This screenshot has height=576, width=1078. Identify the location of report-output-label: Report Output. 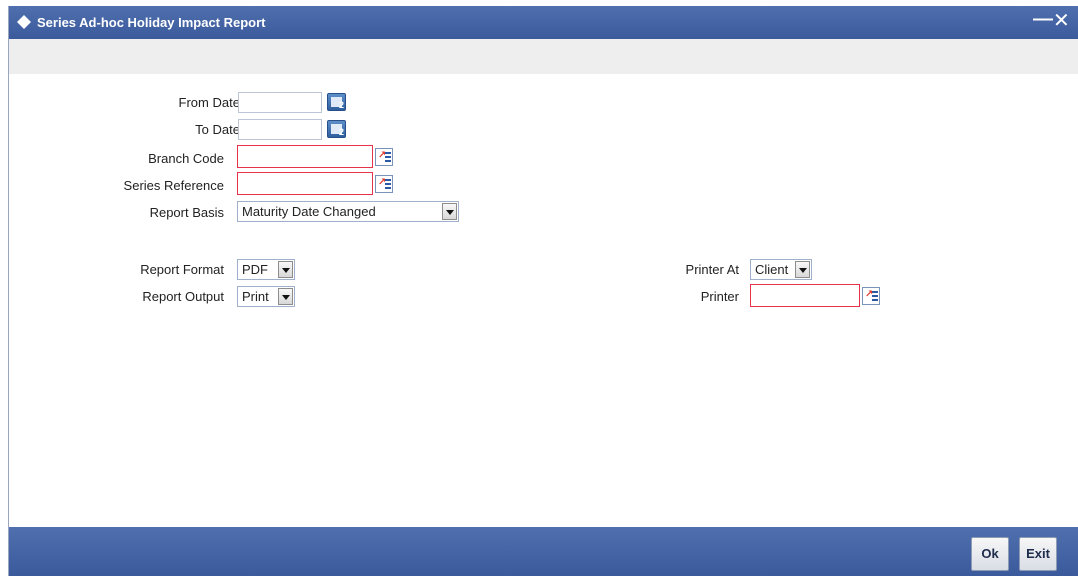
(183, 296).